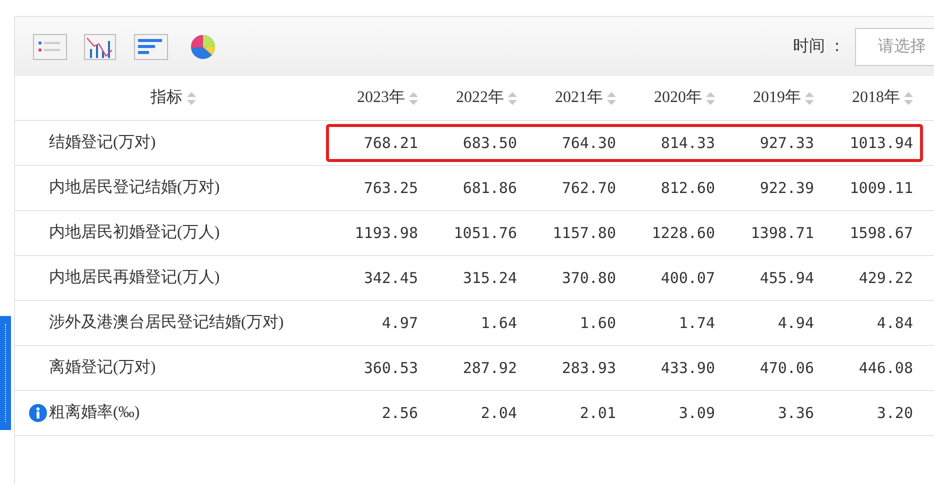  Describe the element at coordinates (881, 188) in the screenshot. I see `table-cell-text: 1009.11` at that location.